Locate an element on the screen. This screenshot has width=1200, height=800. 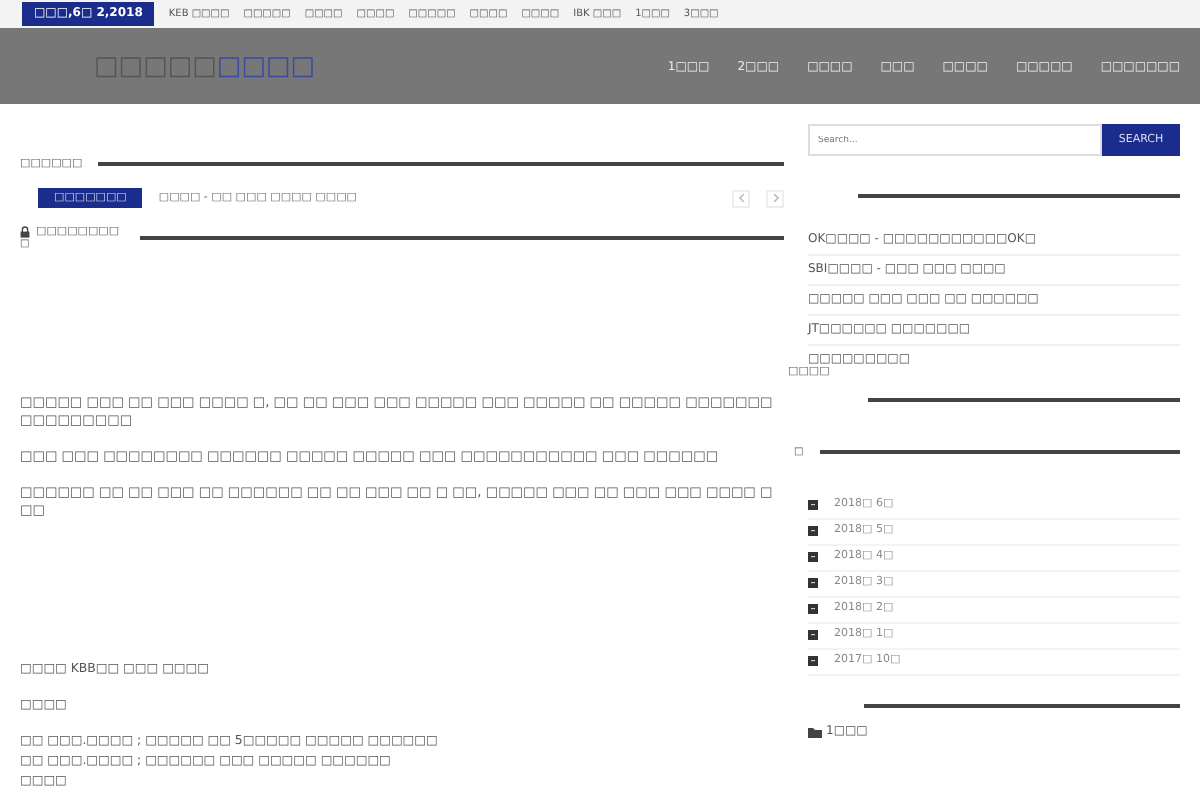
next-button is located at coordinates (775, 198).